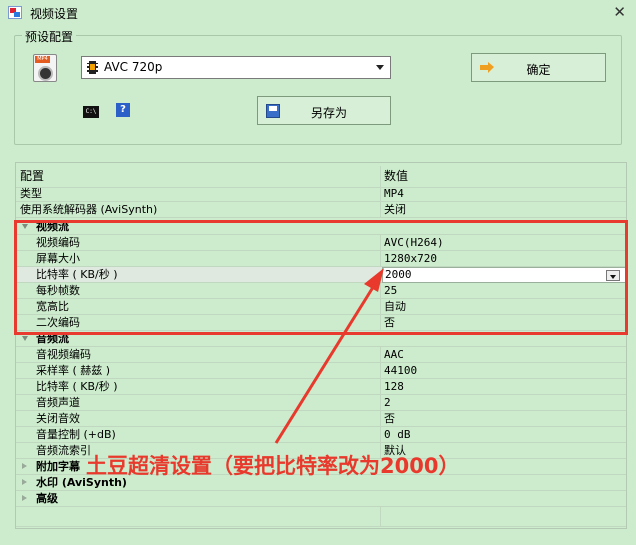 Image resolution: width=636 pixels, height=545 pixels. Describe the element at coordinates (321, 371) in the screenshot. I see `grid-row: 采样率 ( 赫兹 ) 44100` at that location.